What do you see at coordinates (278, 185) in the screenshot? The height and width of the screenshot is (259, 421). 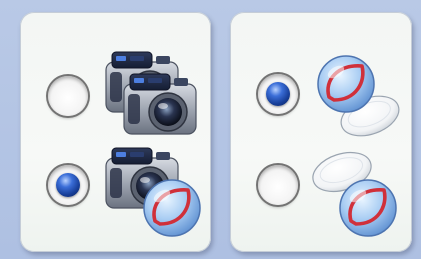 I see `blank-lens-option-radio` at bounding box center [278, 185].